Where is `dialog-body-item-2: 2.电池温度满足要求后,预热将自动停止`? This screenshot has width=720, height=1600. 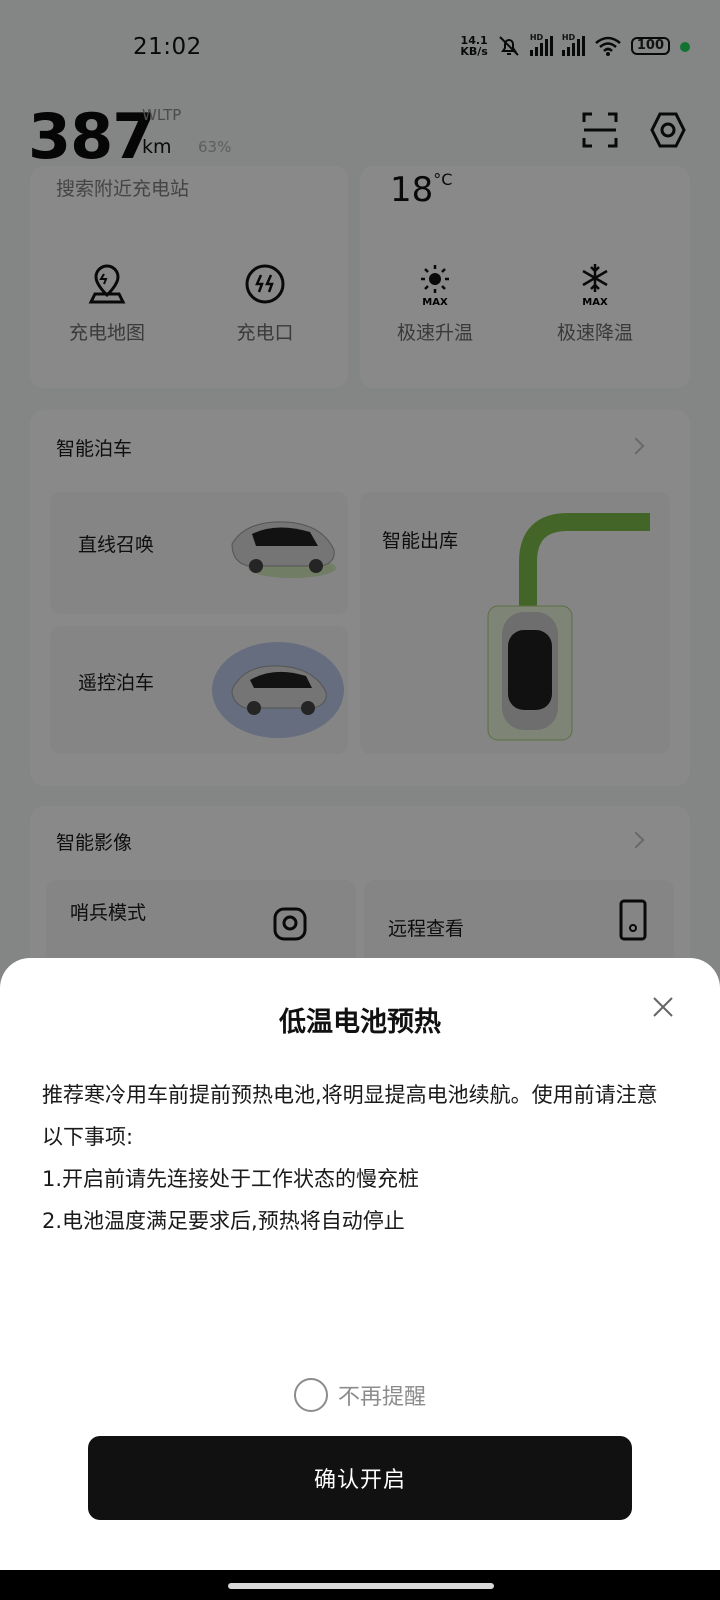 dialog-body-item-2: 2.电池温度满足要求后,预热将自动停止 is located at coordinates (223, 1221).